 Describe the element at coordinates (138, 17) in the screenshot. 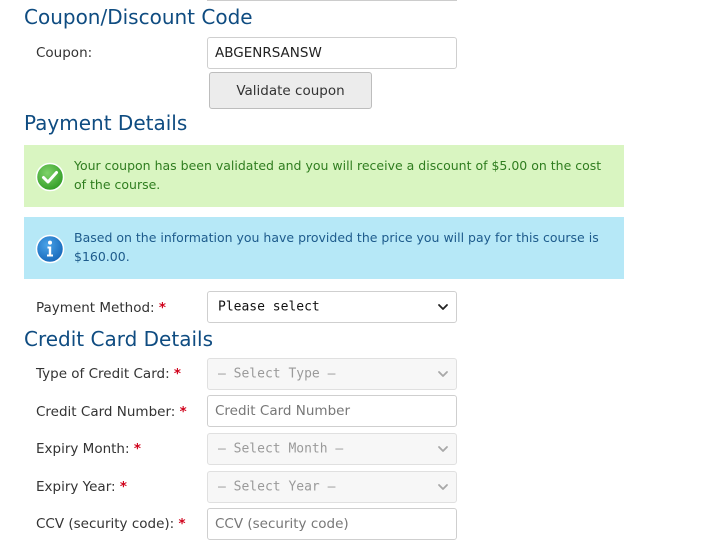

I see `coupon-section-title: Coupon/Discount Code` at that location.